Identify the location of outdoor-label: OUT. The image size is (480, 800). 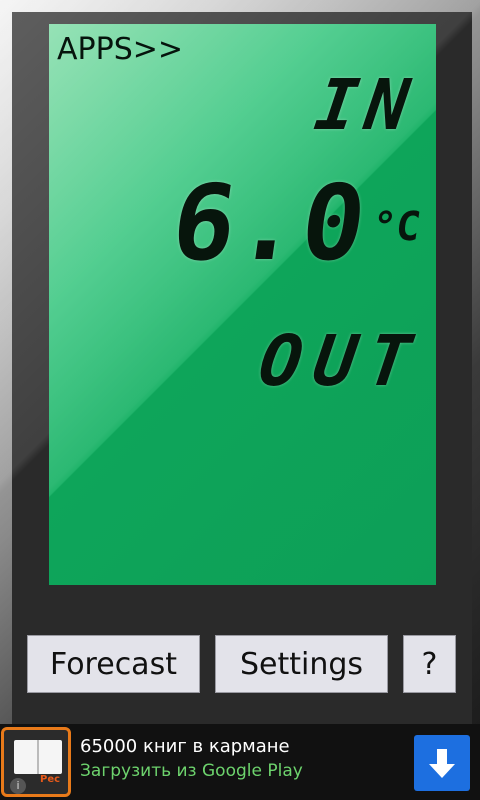
(341, 361).